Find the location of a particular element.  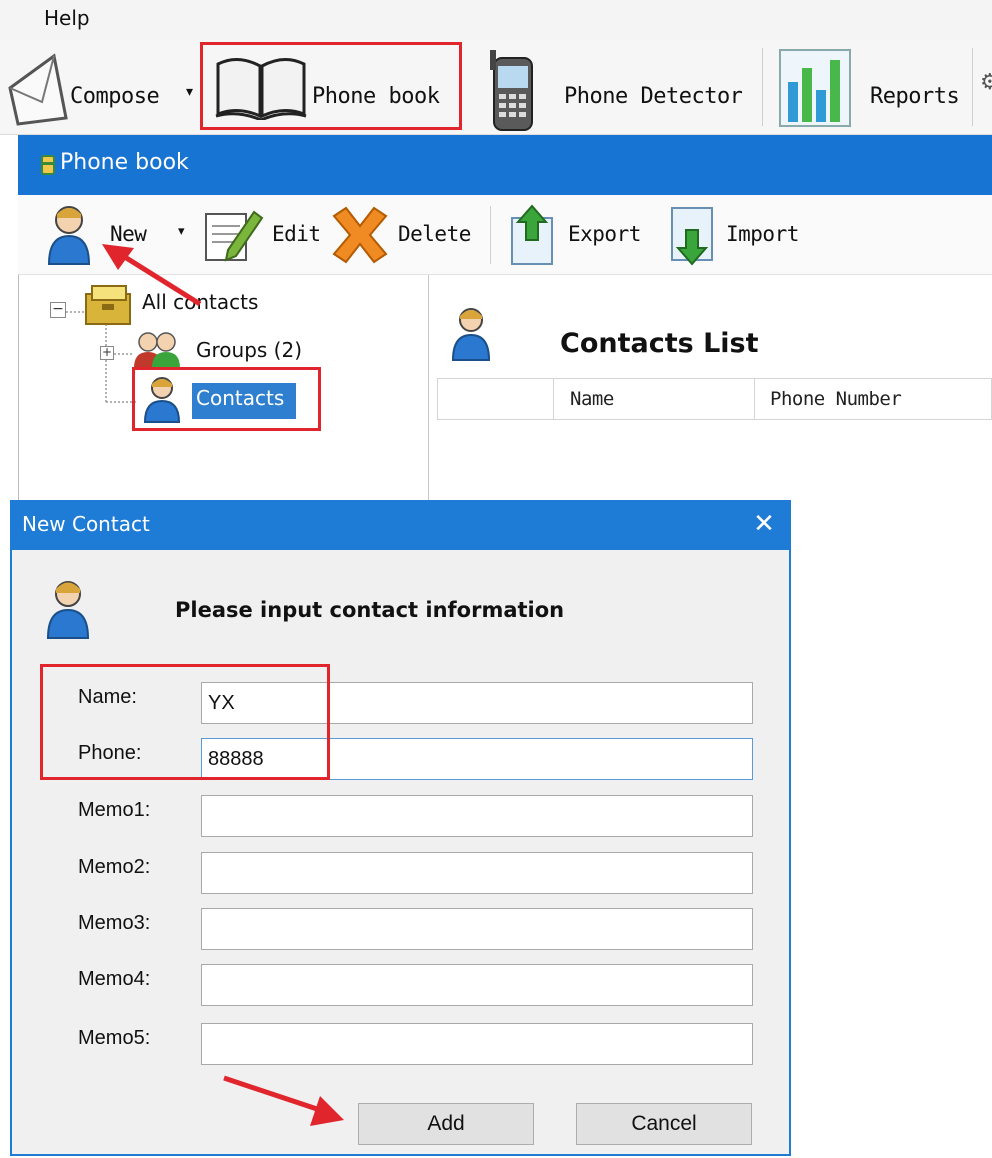

memo5-label: Memo5: is located at coordinates (114, 1038).